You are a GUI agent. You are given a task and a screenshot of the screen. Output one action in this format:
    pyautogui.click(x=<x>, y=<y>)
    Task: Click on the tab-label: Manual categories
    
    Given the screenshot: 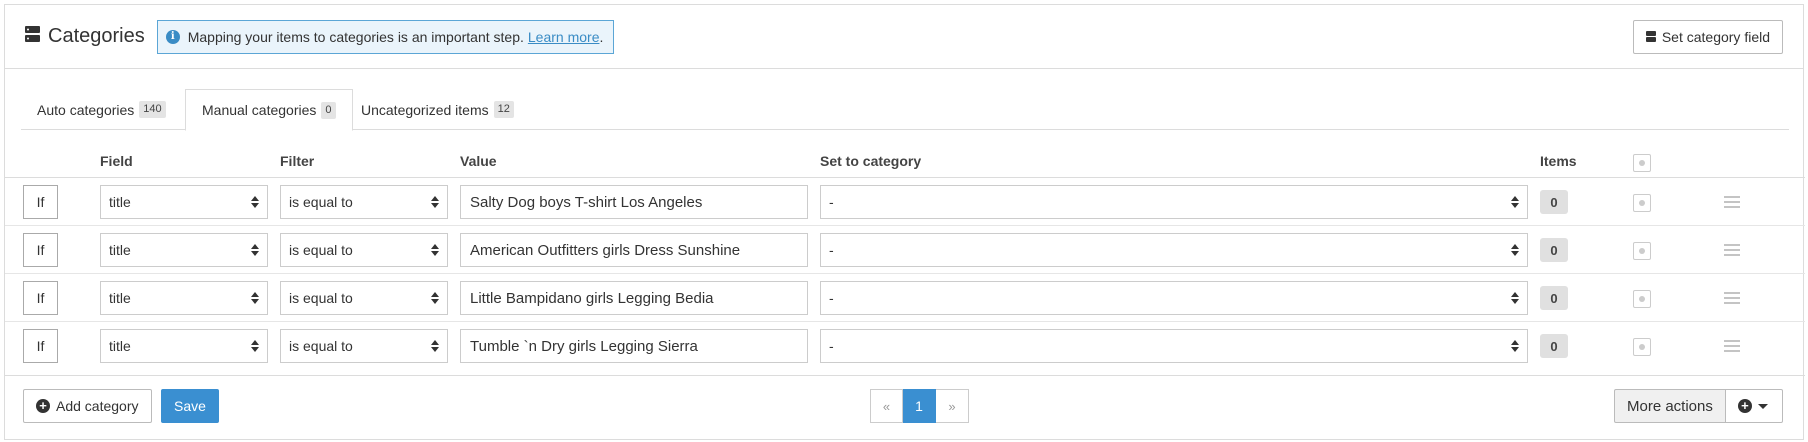 What is the action you would take?
    pyautogui.click(x=259, y=110)
    